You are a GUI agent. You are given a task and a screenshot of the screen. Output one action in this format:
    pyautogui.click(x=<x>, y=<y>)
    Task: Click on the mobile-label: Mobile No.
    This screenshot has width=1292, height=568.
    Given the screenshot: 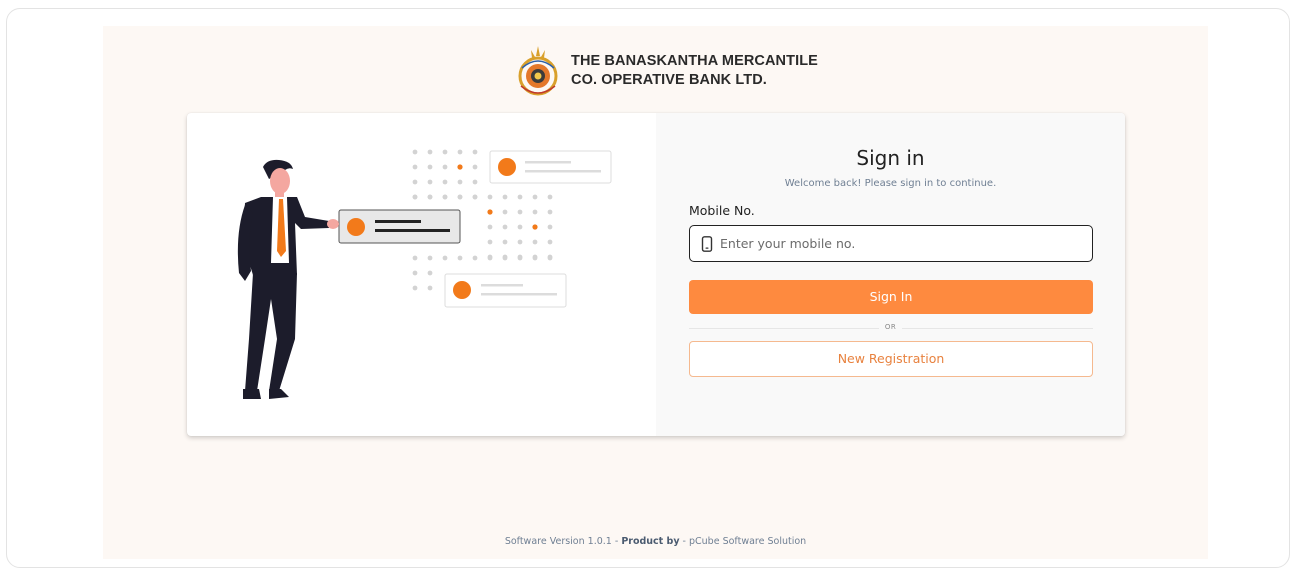 What is the action you would take?
    pyautogui.click(x=722, y=210)
    